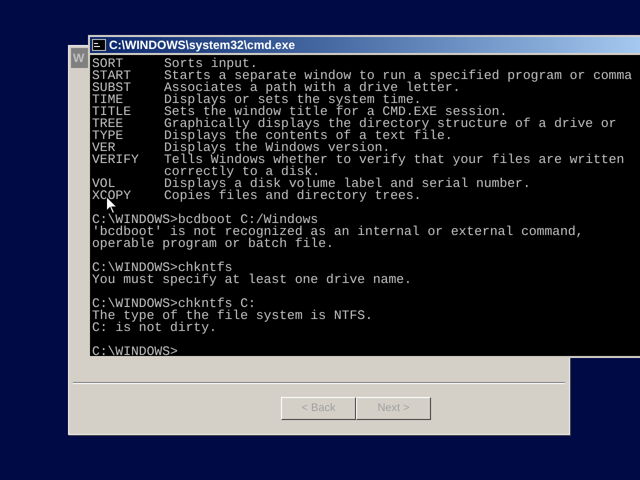 This screenshot has width=640, height=480. Describe the element at coordinates (293, 196) in the screenshot. I see `command-description: Copies files and directory trees.` at that location.